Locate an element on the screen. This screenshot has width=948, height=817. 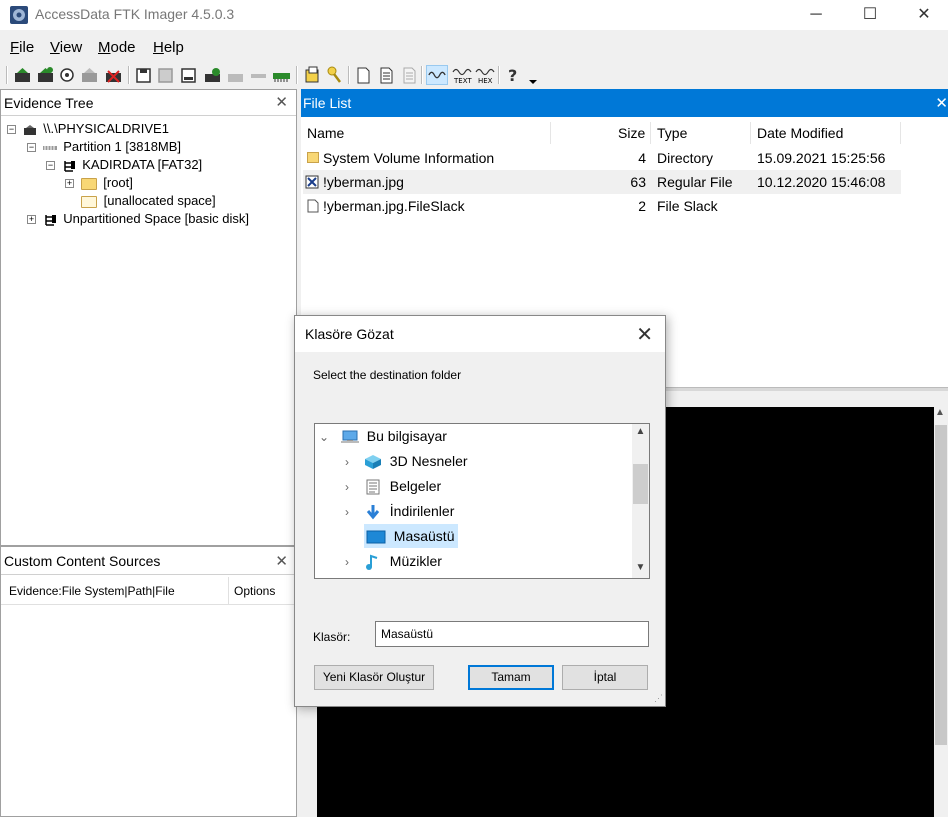
image-mounting-icon is located at coordinates (67, 75).